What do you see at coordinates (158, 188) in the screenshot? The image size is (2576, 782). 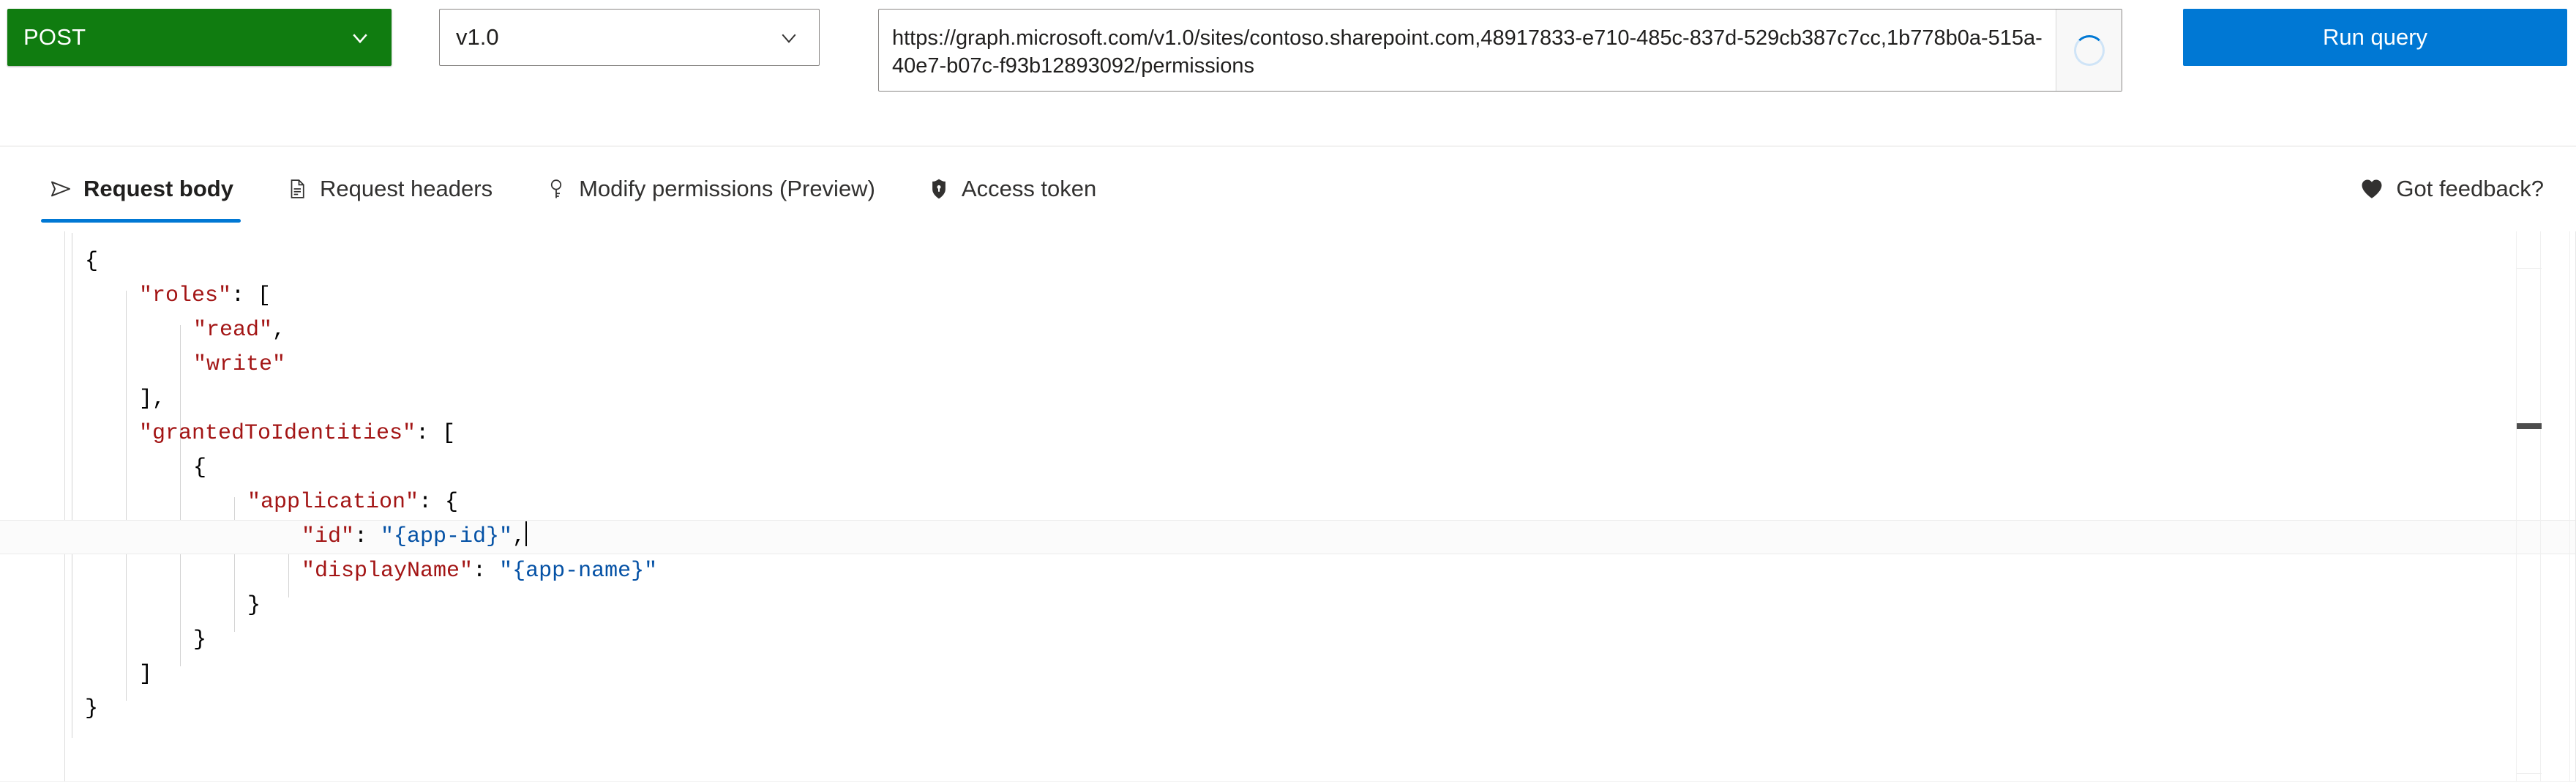 I see `tab-label: Request body` at bounding box center [158, 188].